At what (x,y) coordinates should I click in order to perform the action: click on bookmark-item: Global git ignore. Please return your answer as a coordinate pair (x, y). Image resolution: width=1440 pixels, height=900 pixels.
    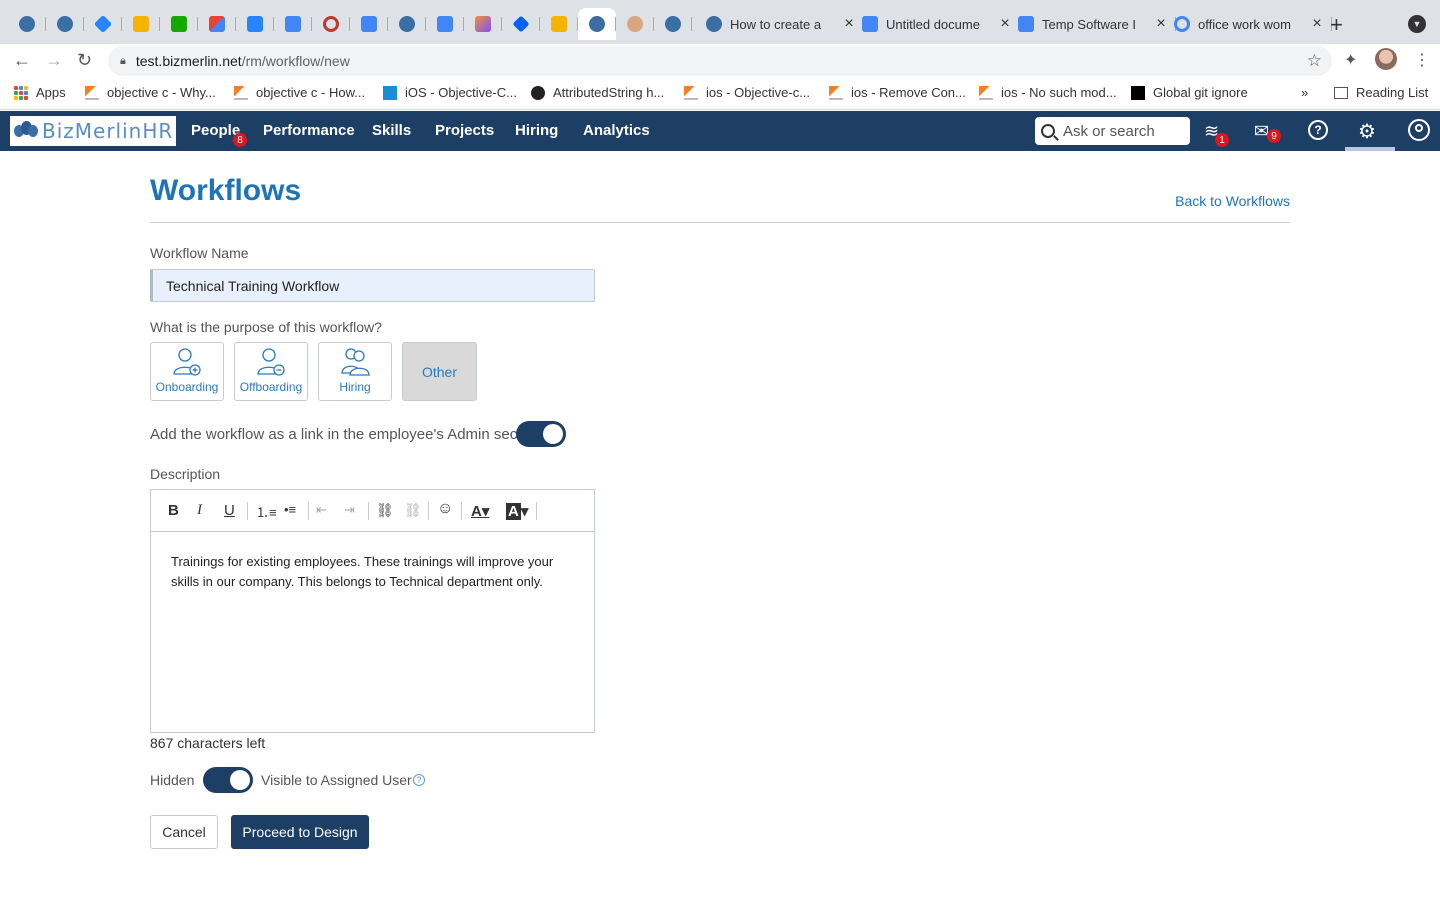
    Looking at the image, I should click on (1189, 92).